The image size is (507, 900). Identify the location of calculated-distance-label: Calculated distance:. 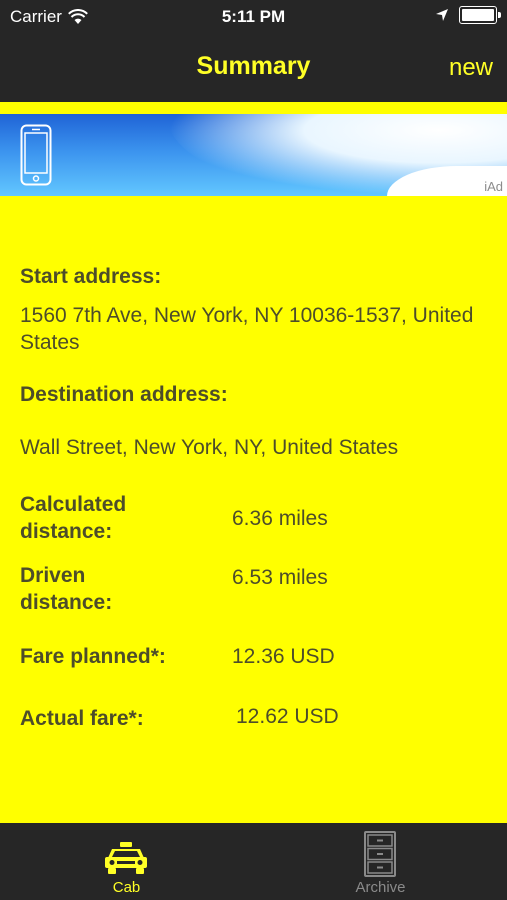
(73, 518).